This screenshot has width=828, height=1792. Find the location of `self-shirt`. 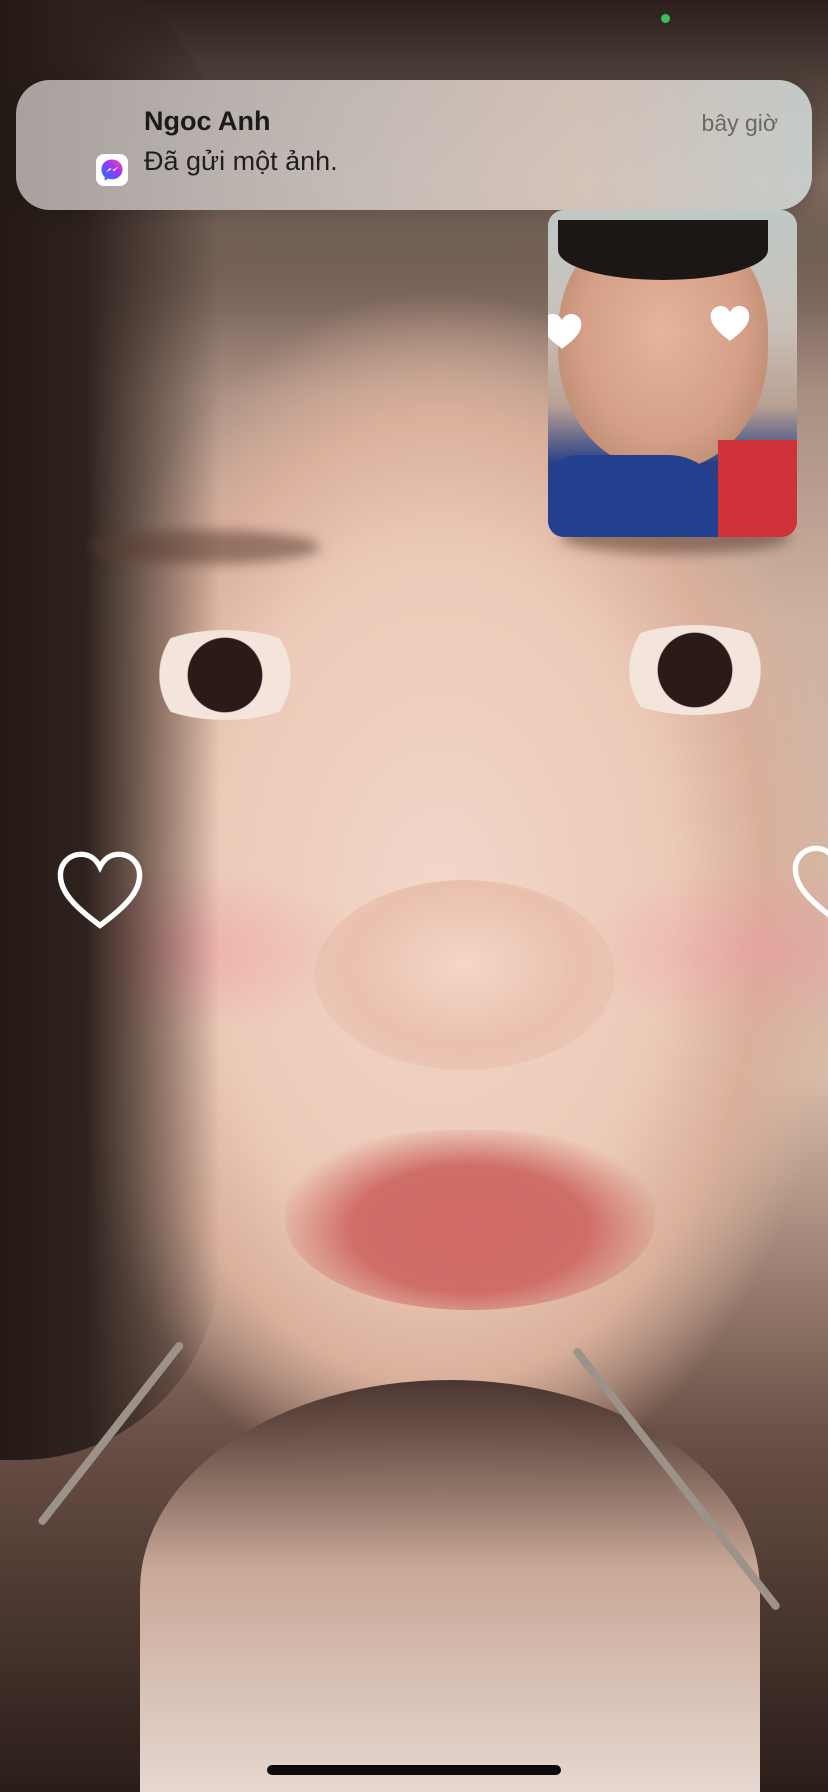

self-shirt is located at coordinates (638, 496).